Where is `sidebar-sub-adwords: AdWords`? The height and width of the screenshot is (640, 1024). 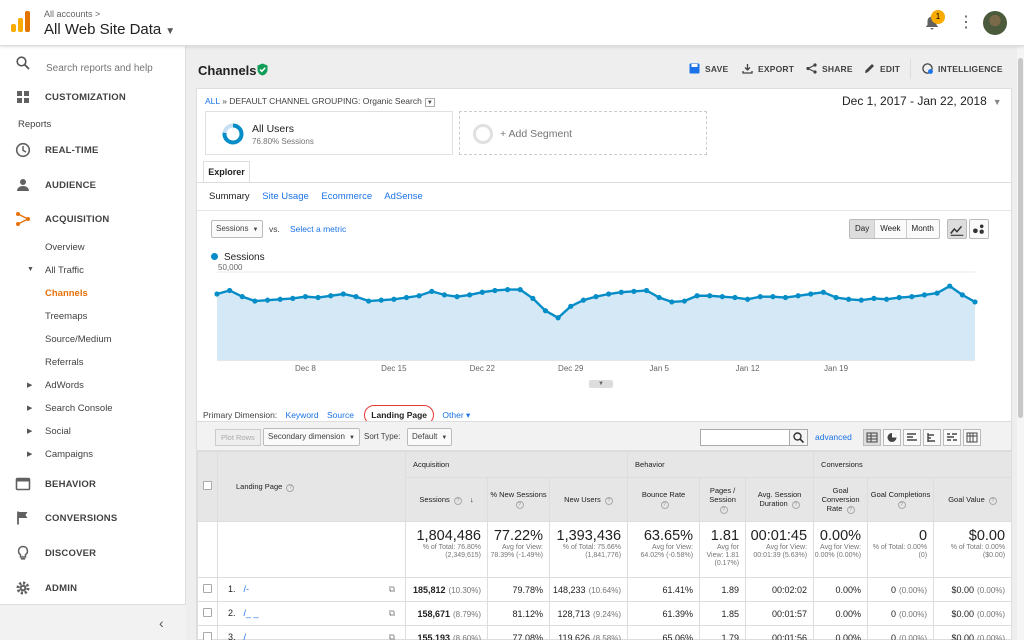 sidebar-sub-adwords: AdWords is located at coordinates (64, 385).